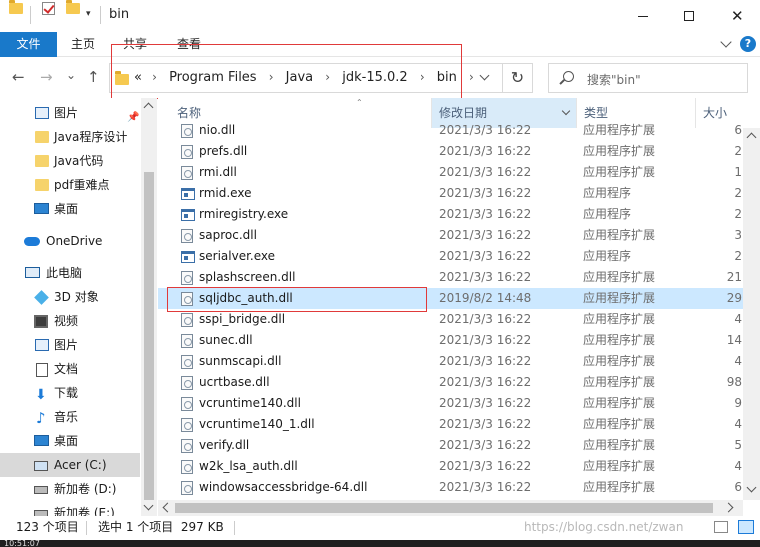 The image size is (760, 547). Describe the element at coordinates (643, 16) in the screenshot. I see `minimize-button` at that location.